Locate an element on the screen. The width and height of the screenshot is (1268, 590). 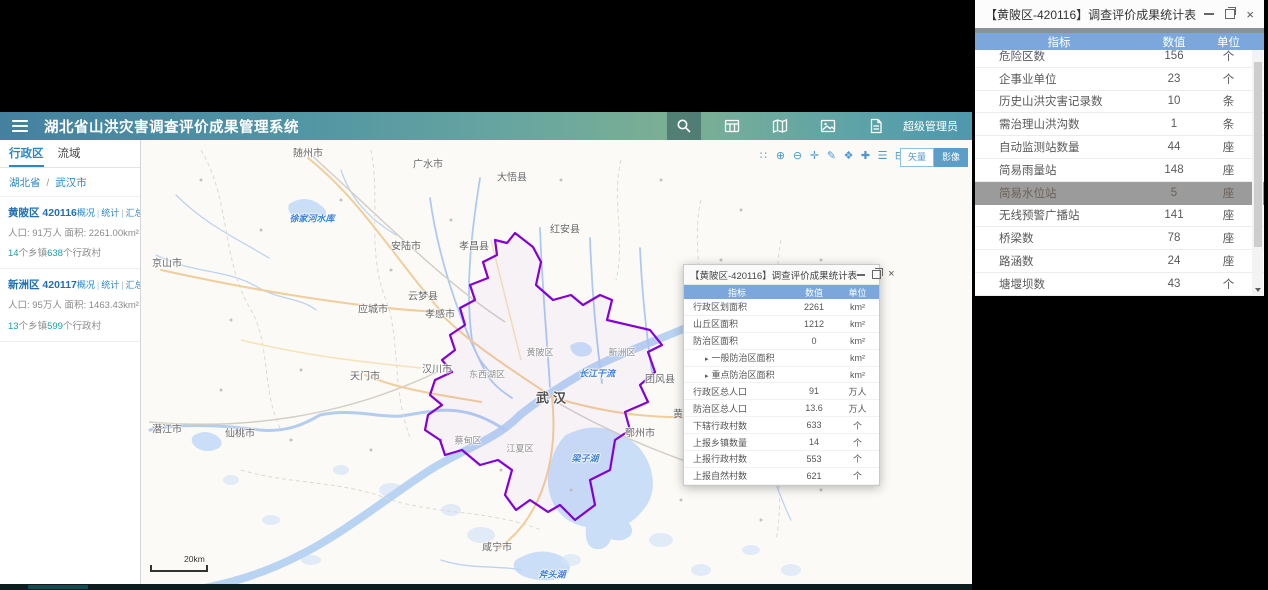
map-button is located at coordinates (780, 126).